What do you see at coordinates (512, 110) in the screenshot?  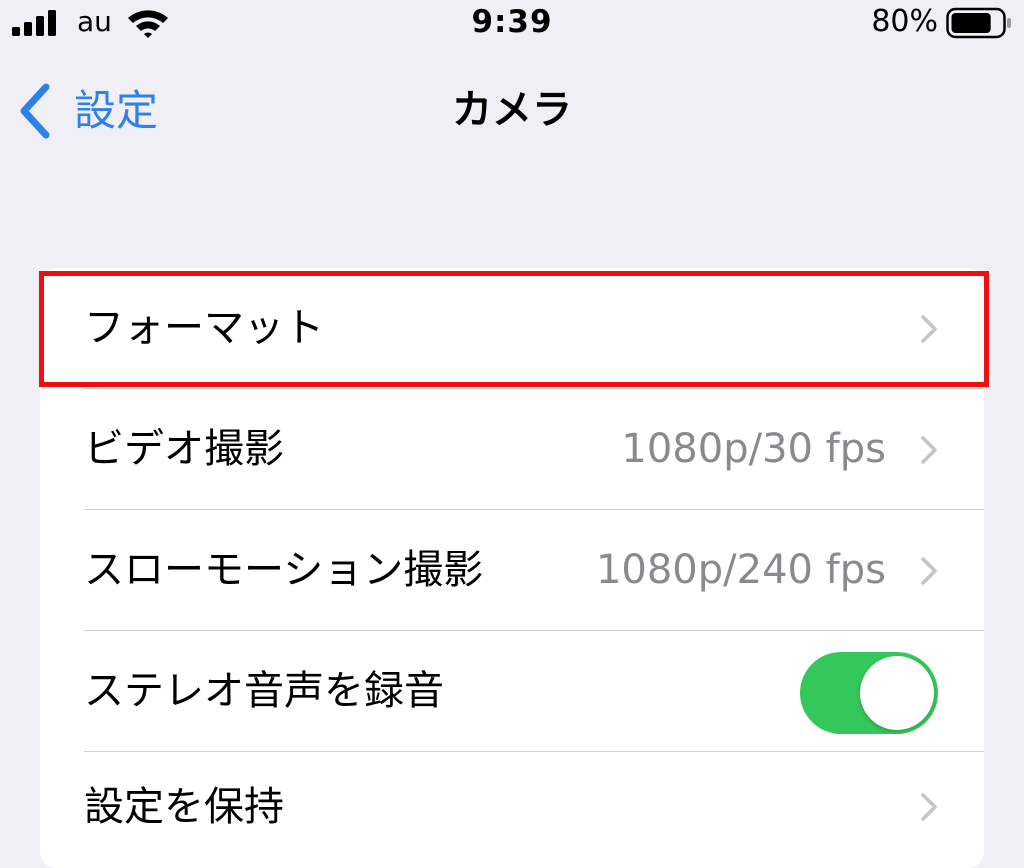 I see `page-title: カメラ` at bounding box center [512, 110].